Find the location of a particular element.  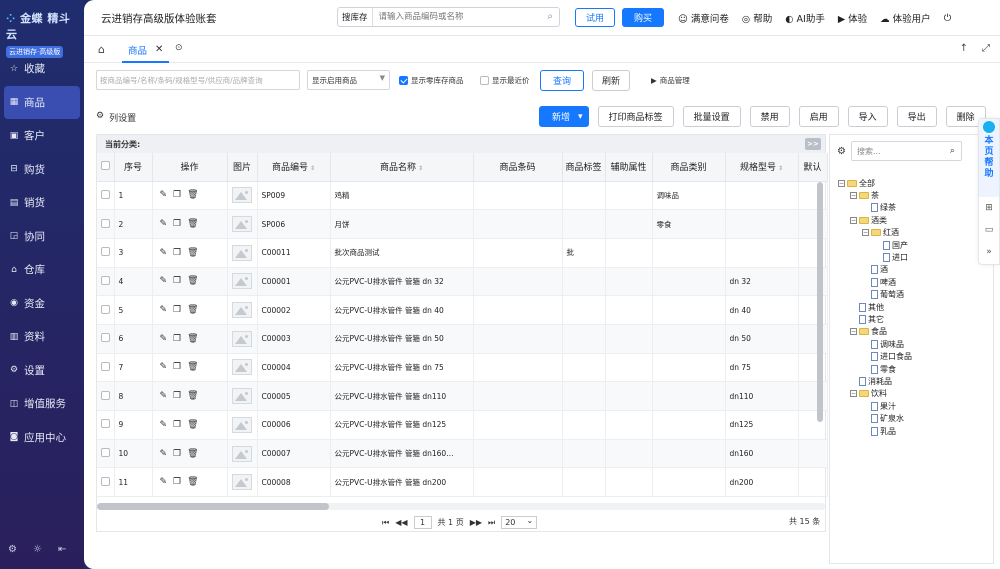

tree-node: − 茶 is located at coordinates (875, 195).